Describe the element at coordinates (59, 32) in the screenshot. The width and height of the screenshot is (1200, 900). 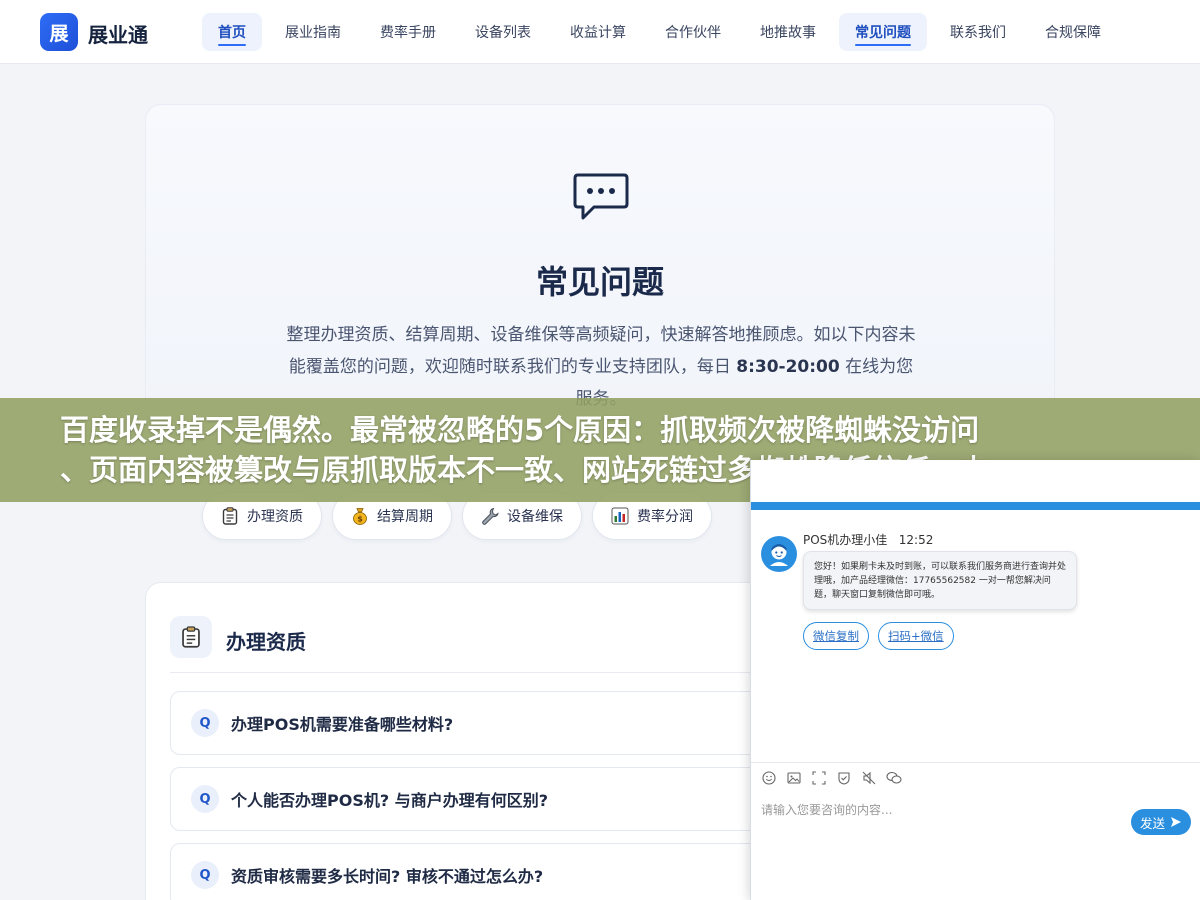
I see `logo: 展` at that location.